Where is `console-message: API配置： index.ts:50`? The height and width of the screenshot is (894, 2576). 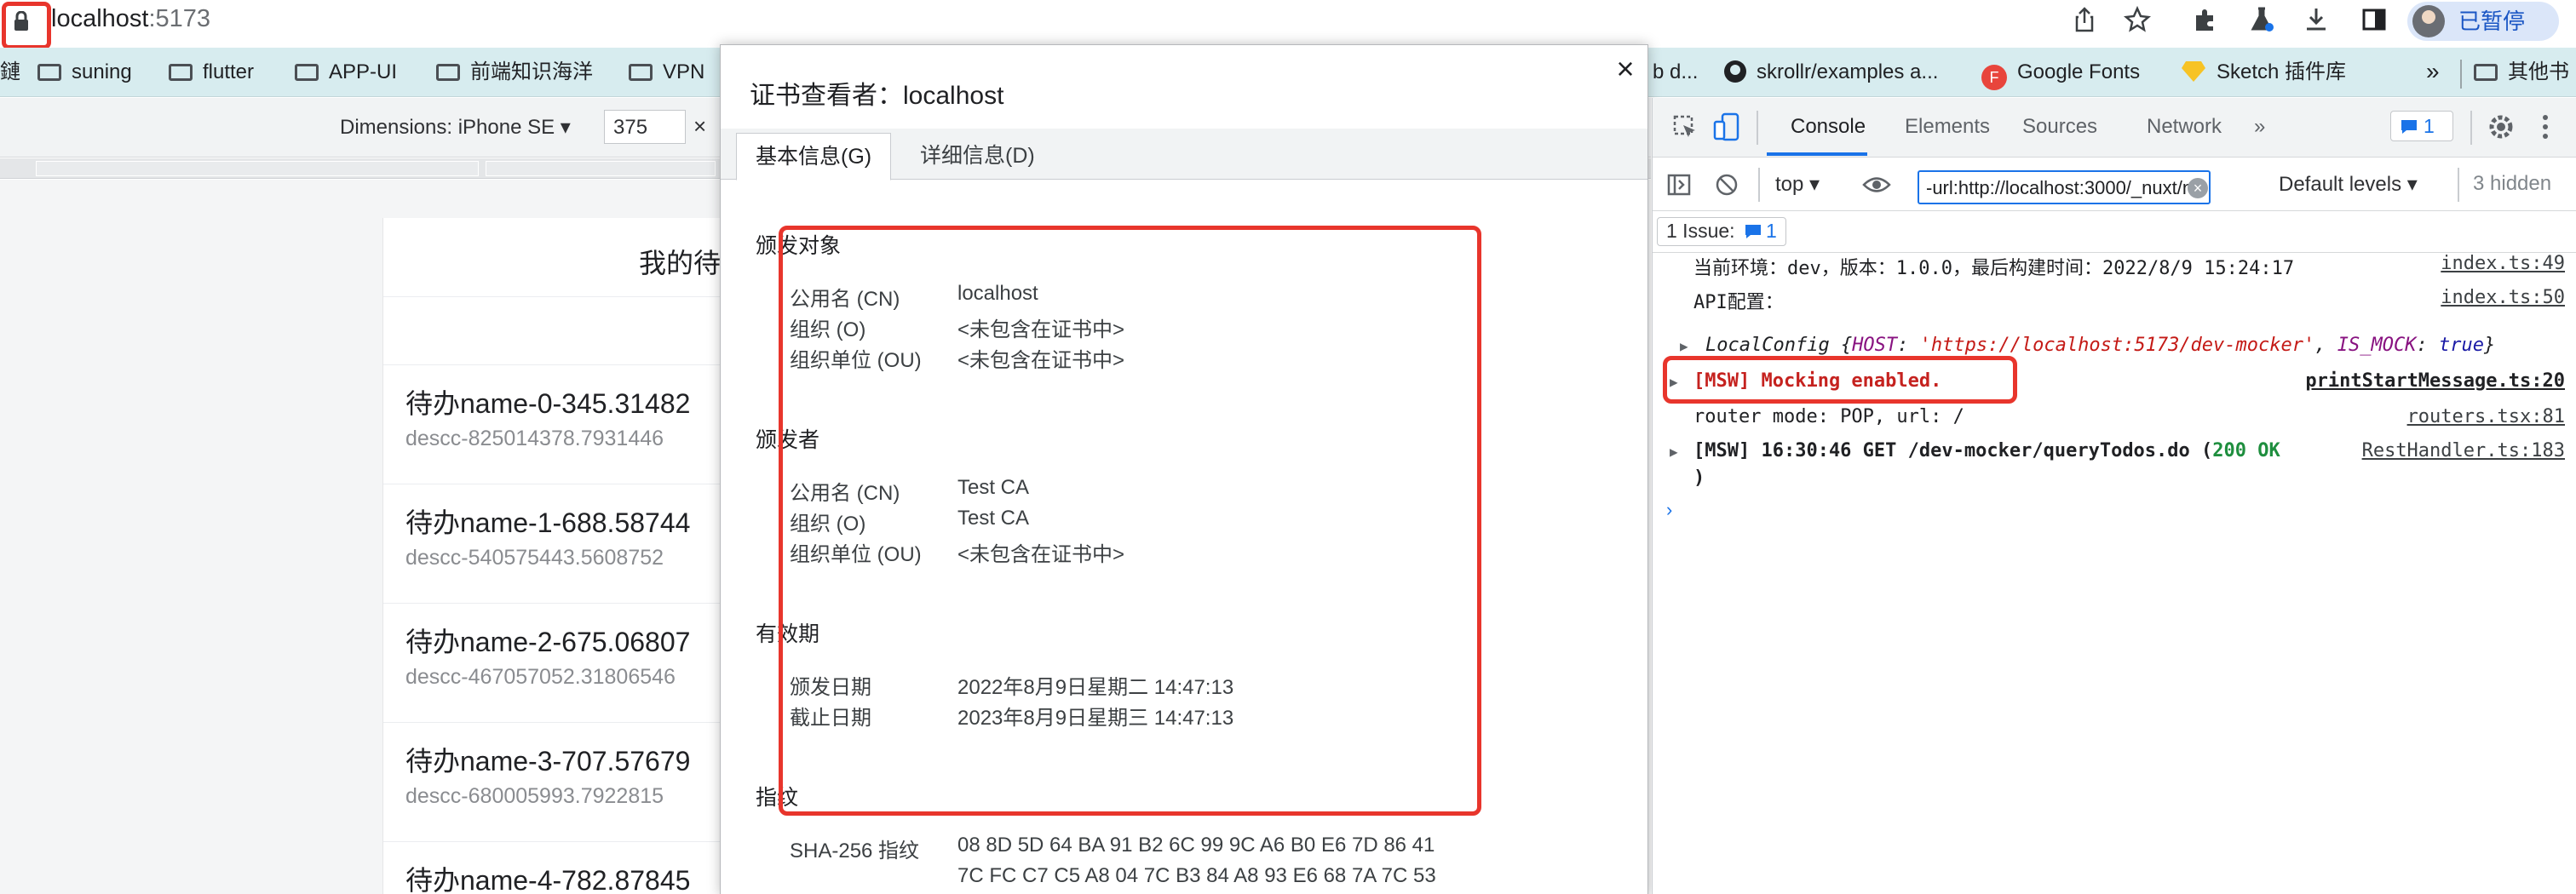
console-message: API配置： index.ts:50 is located at coordinates (2129, 300).